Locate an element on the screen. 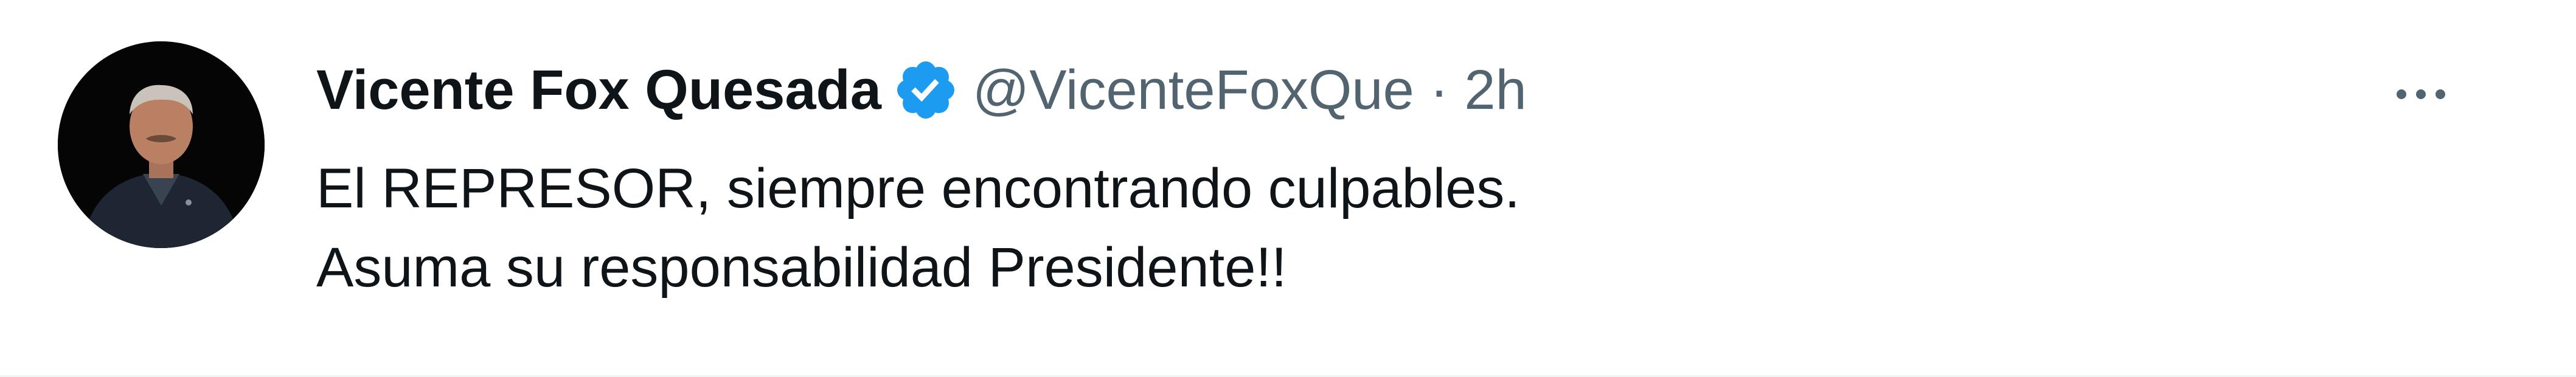 This screenshot has height=377, width=2576. tweet-timestamp: 2h is located at coordinates (1495, 90).